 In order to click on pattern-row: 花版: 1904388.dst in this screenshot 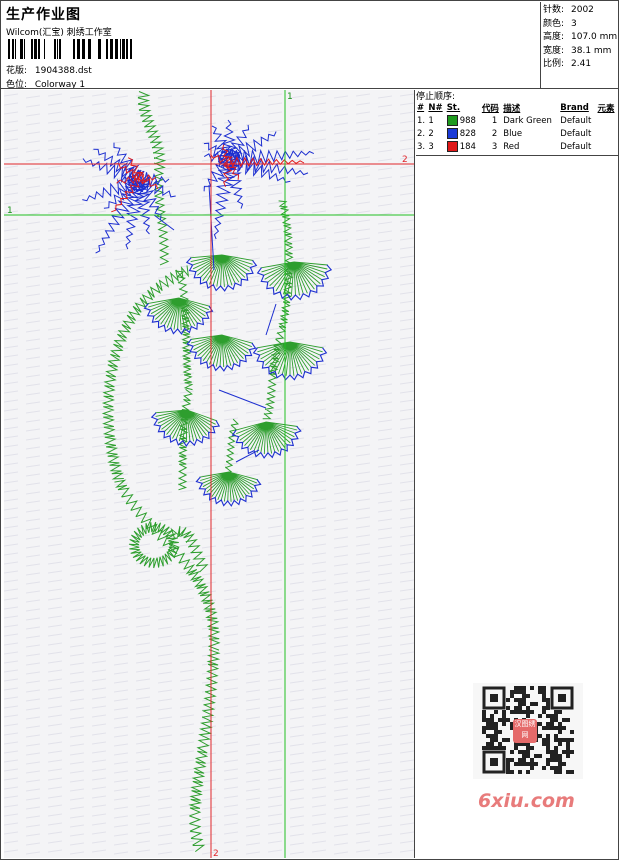, I will do `click(49, 69)`.